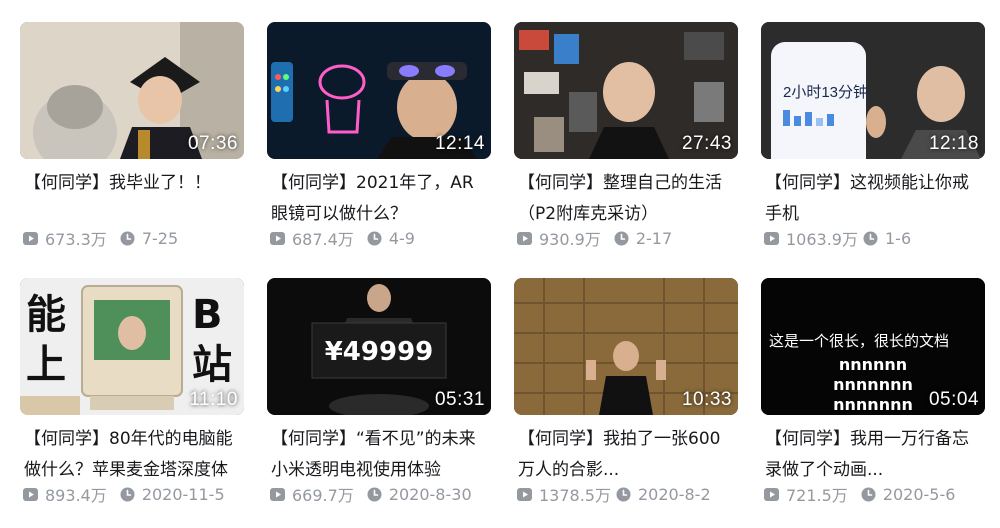  What do you see at coordinates (654, 238) in the screenshot?
I see `publish-date: 2-17` at bounding box center [654, 238].